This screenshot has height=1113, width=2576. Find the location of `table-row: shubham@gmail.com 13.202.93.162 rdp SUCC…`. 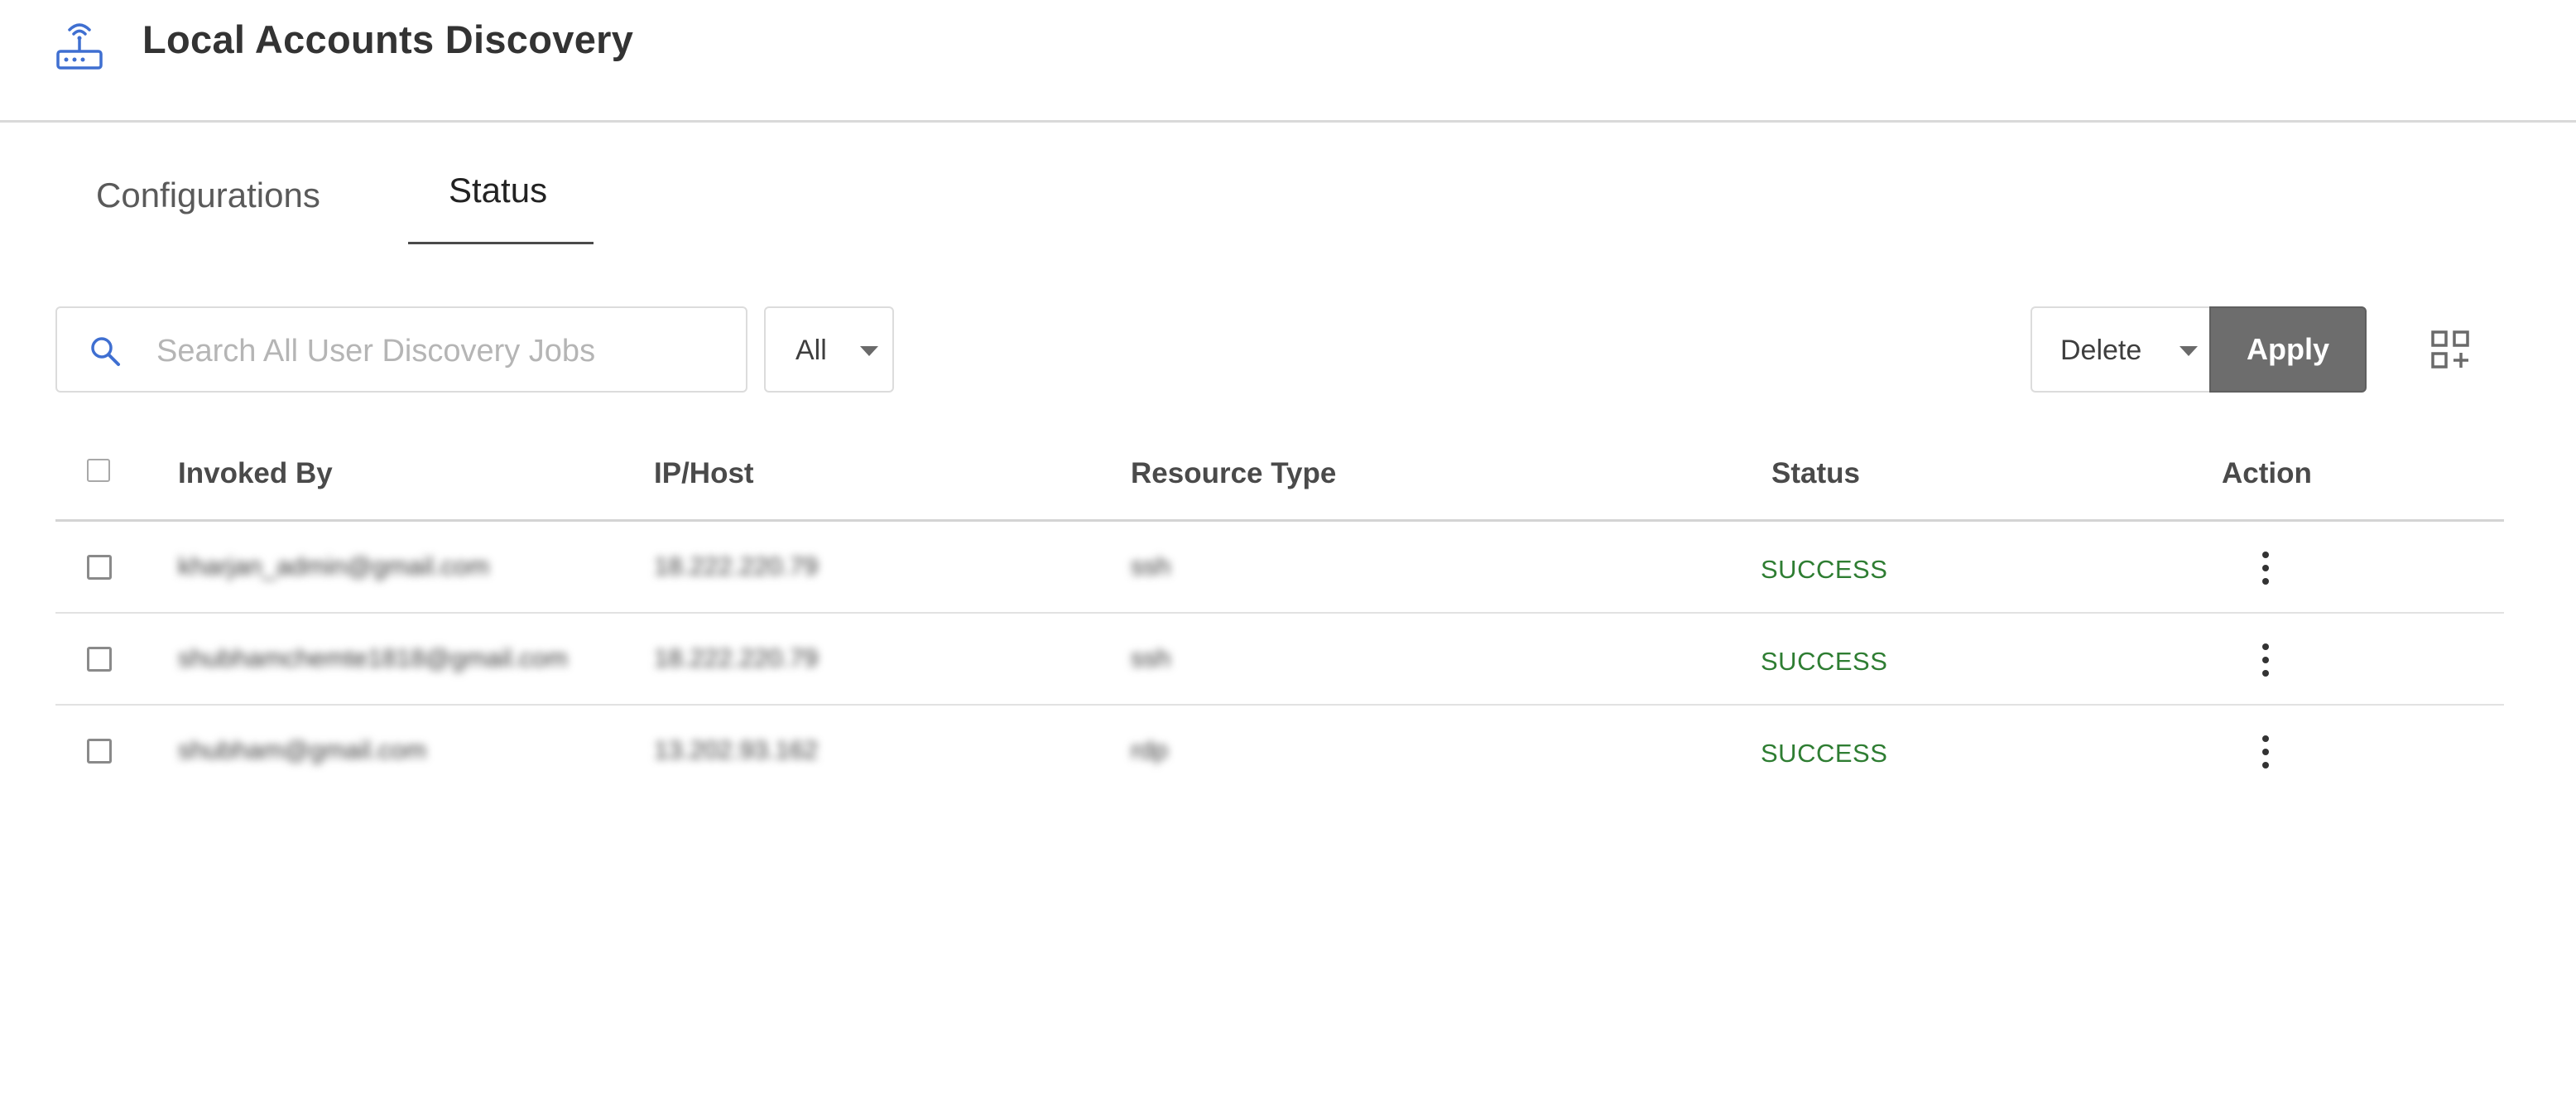

table-row: shubham@gmail.com 13.202.93.162 rdp SUCC… is located at coordinates (1279, 751).